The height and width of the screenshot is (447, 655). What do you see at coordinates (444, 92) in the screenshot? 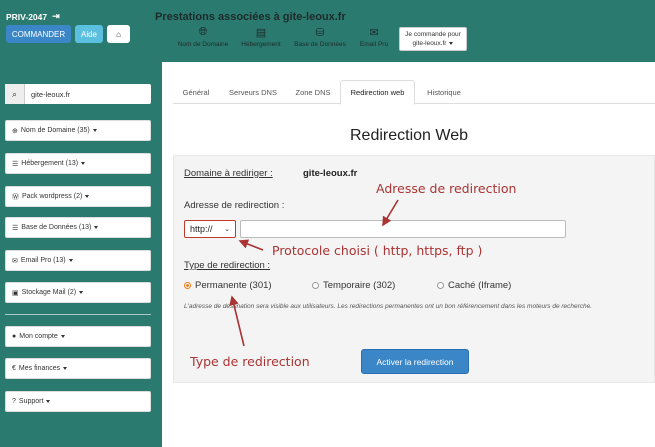
I see `tab-historique: Historique` at bounding box center [444, 92].